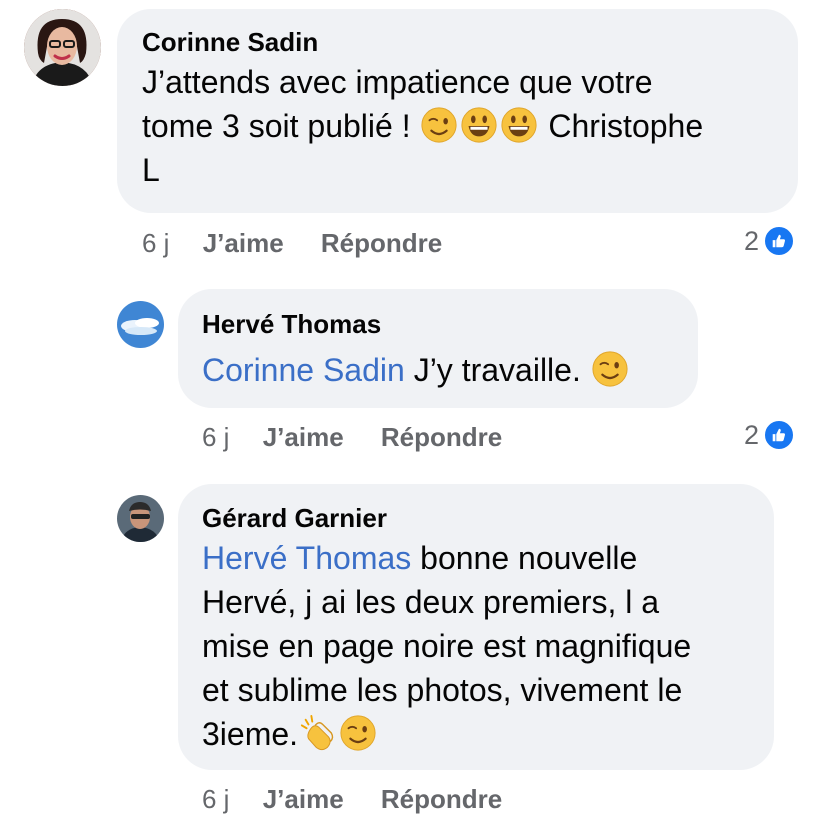  Describe the element at coordinates (215, 799) in the screenshot. I see `comment-time: 6 j` at that location.